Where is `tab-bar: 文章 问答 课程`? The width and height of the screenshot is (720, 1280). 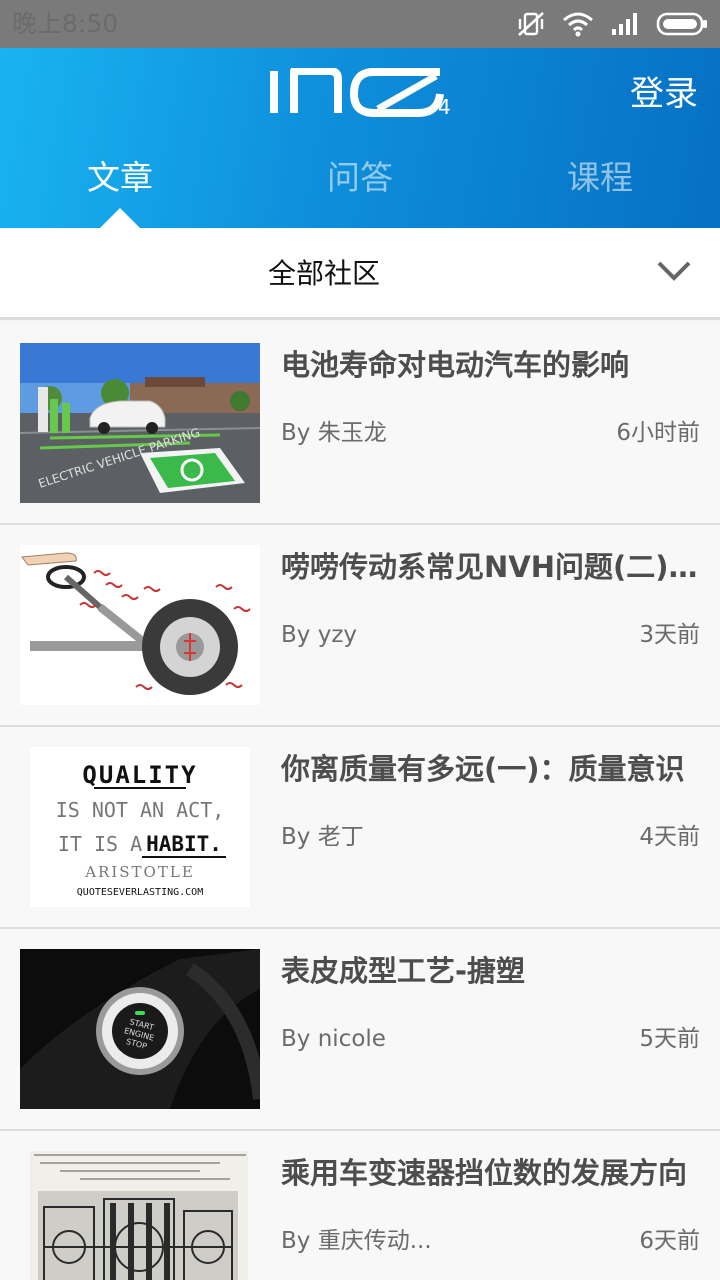
tab-bar: 文章 问答 课程 is located at coordinates (360, 182).